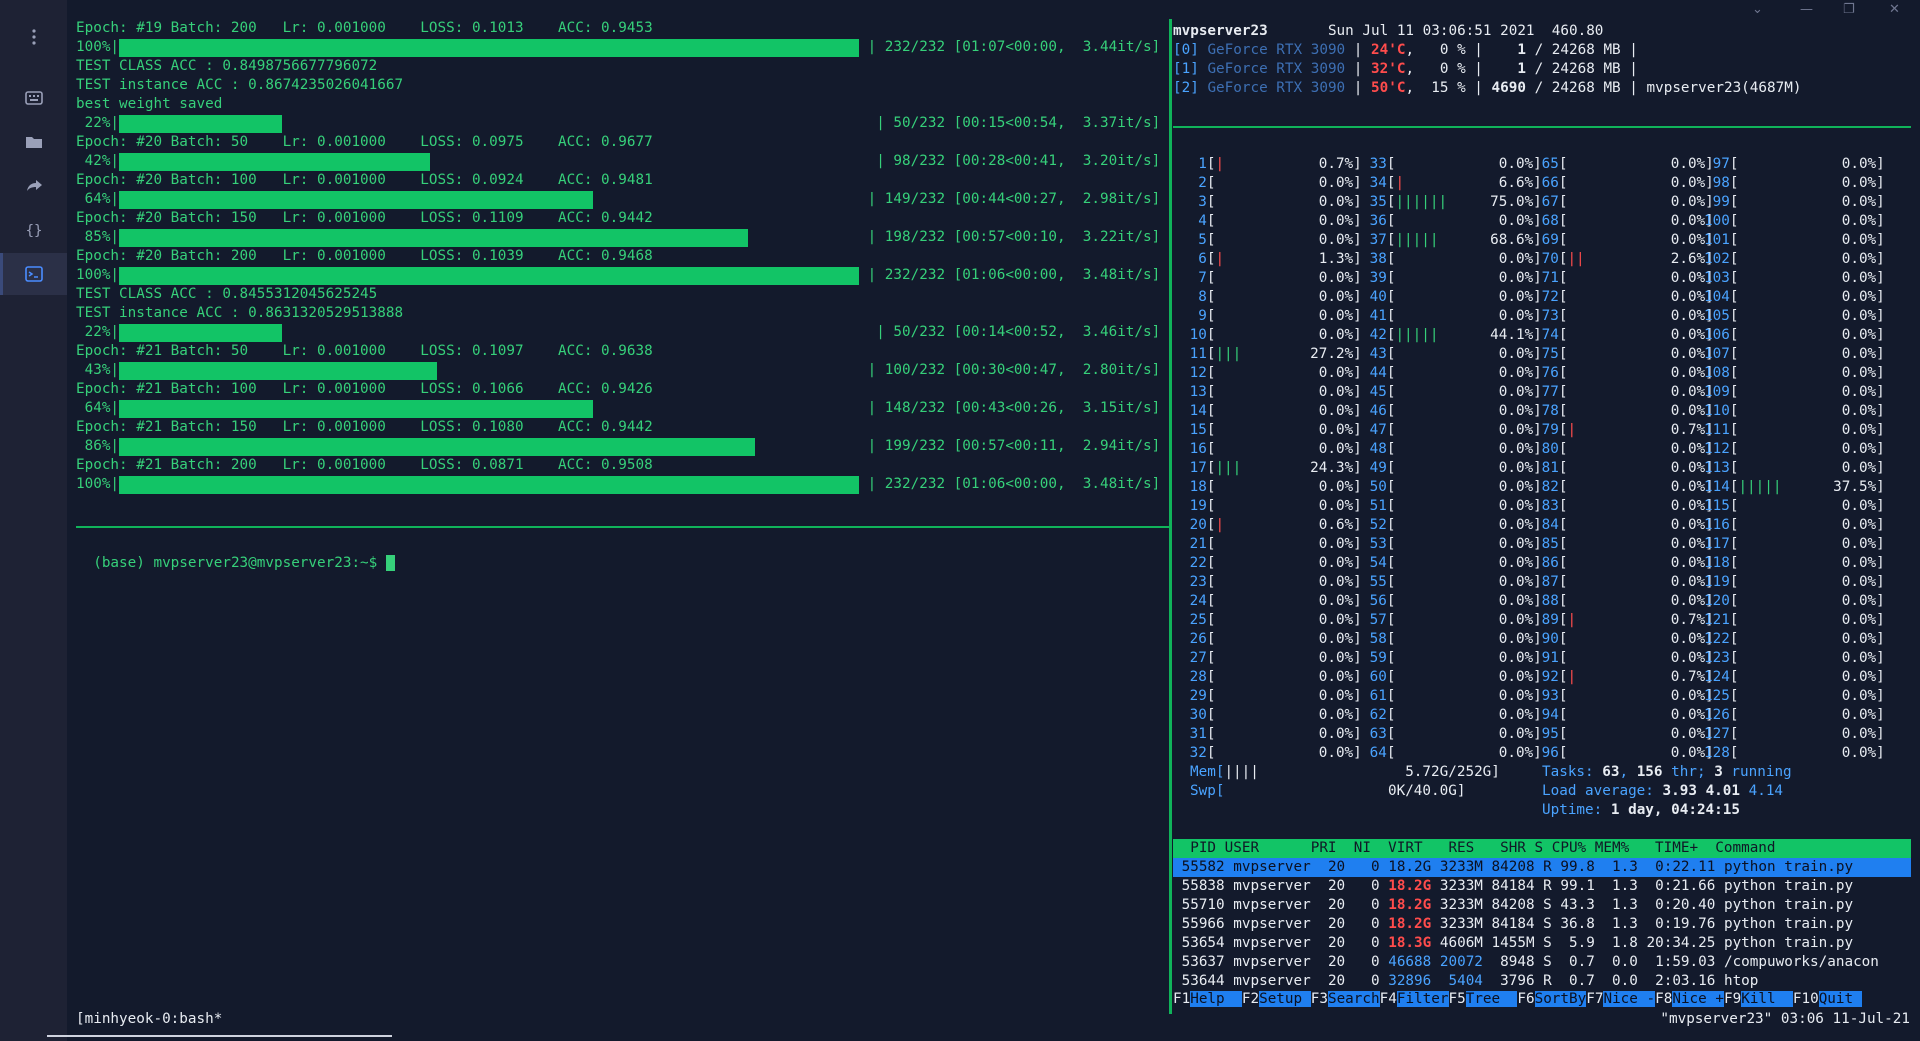 This screenshot has width=1920, height=1041. What do you see at coordinates (33, 186) in the screenshot?
I see `share-icon` at bounding box center [33, 186].